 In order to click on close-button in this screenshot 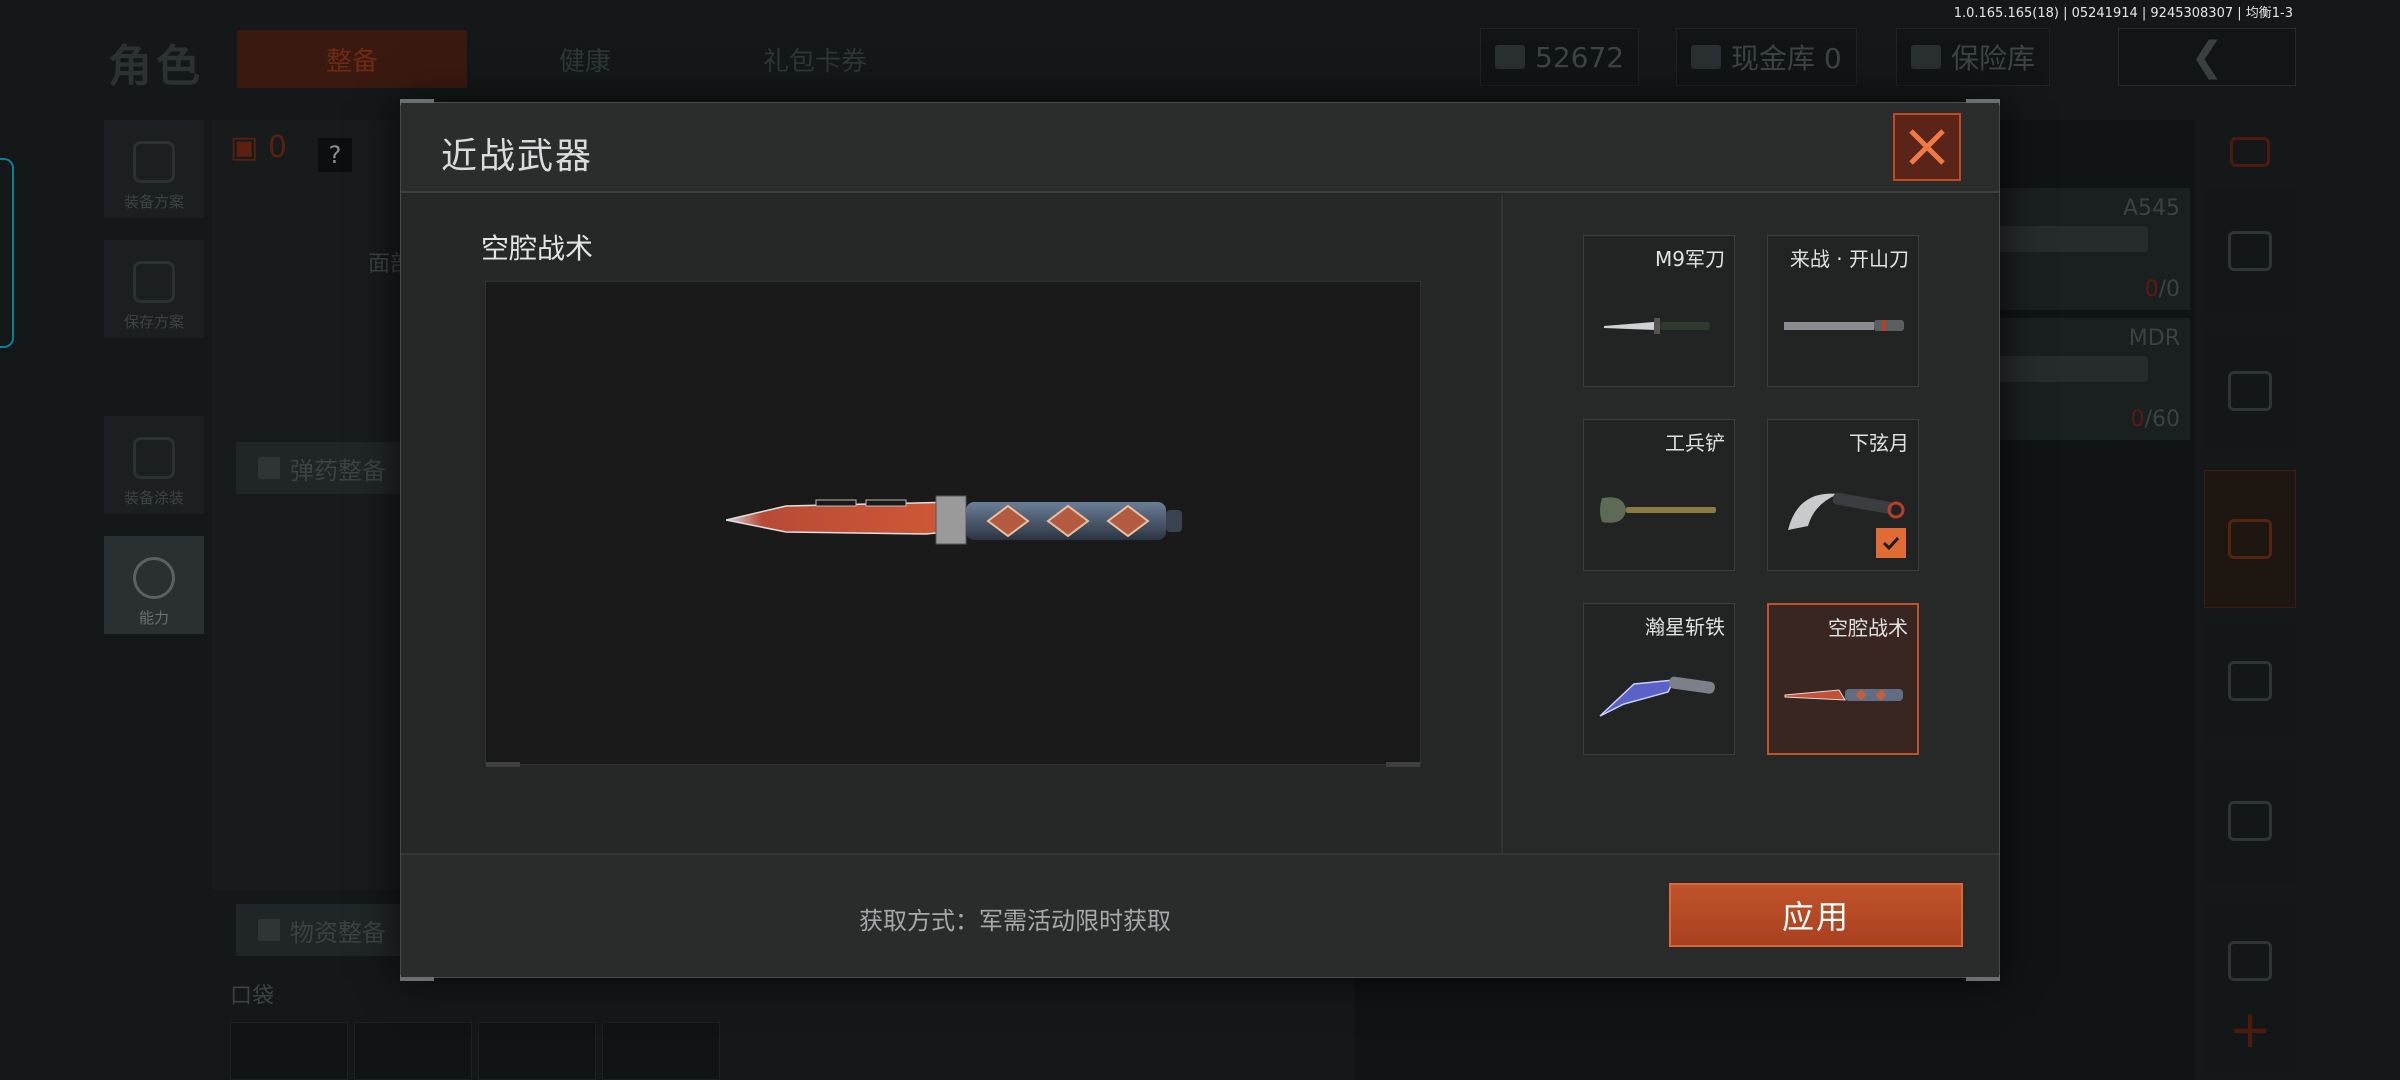, I will do `click(1927, 147)`.